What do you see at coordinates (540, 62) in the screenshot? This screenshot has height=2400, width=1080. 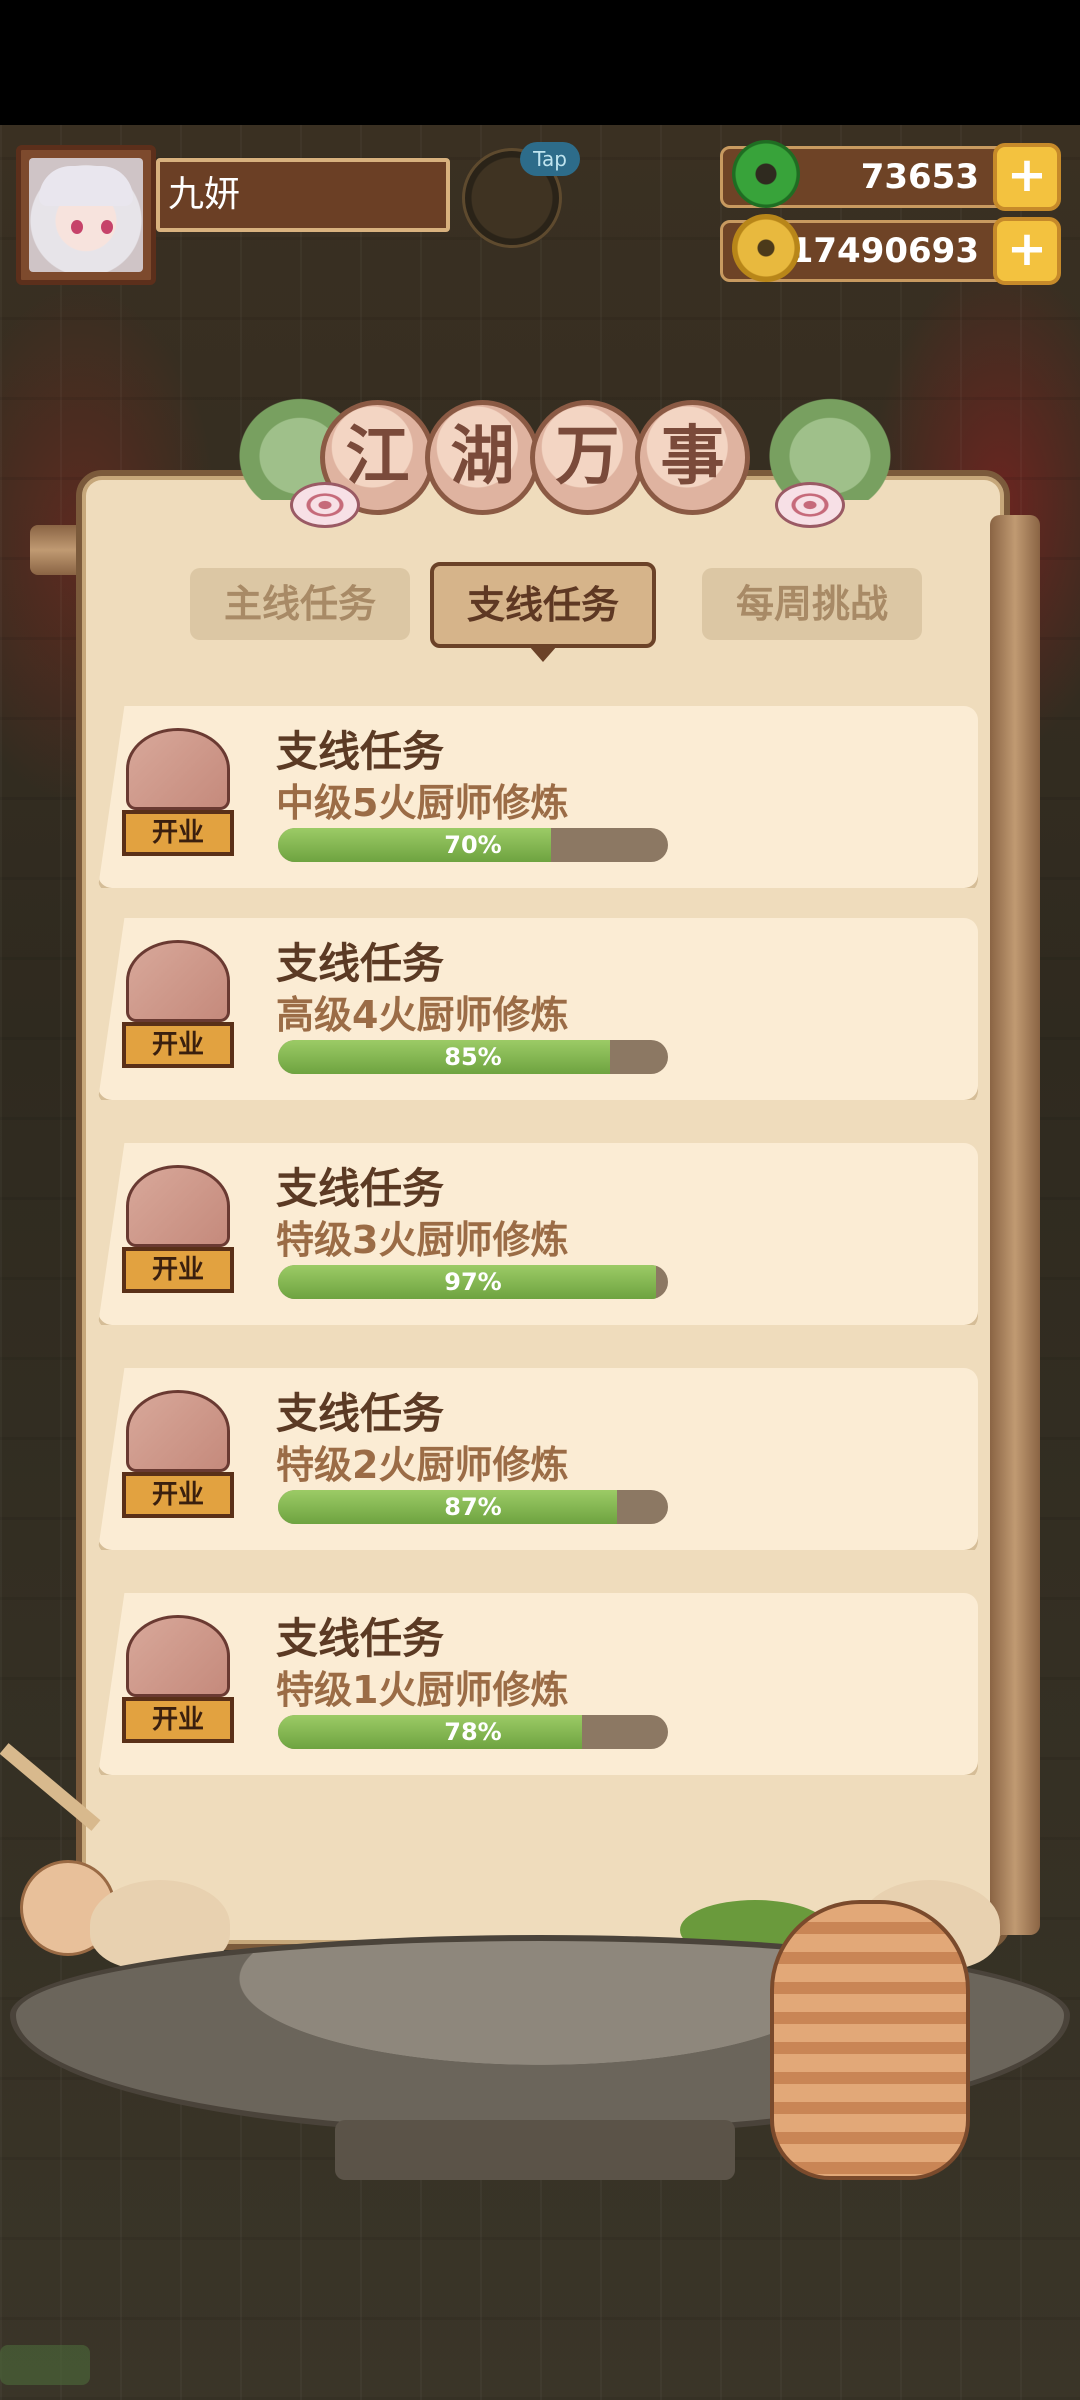 I see `status-bar` at bounding box center [540, 62].